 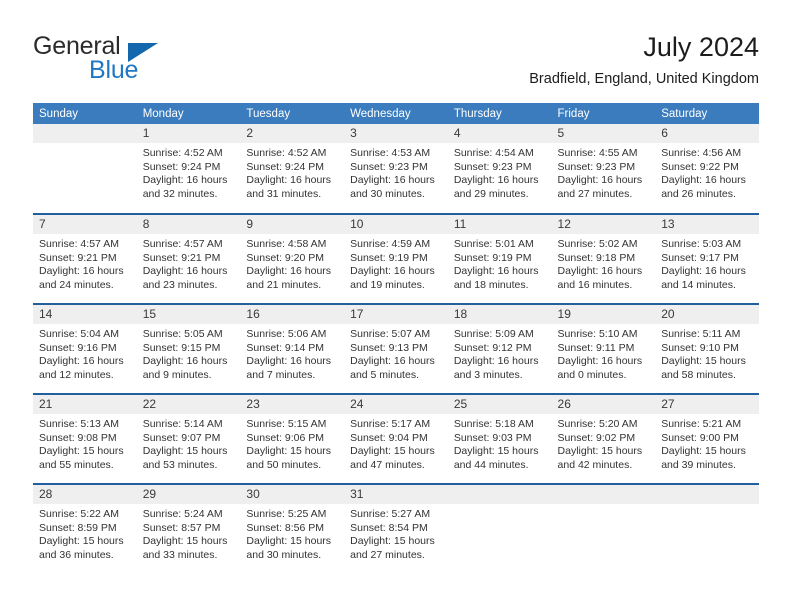 What do you see at coordinates (499, 133) in the screenshot?
I see `day-number: 4` at bounding box center [499, 133].